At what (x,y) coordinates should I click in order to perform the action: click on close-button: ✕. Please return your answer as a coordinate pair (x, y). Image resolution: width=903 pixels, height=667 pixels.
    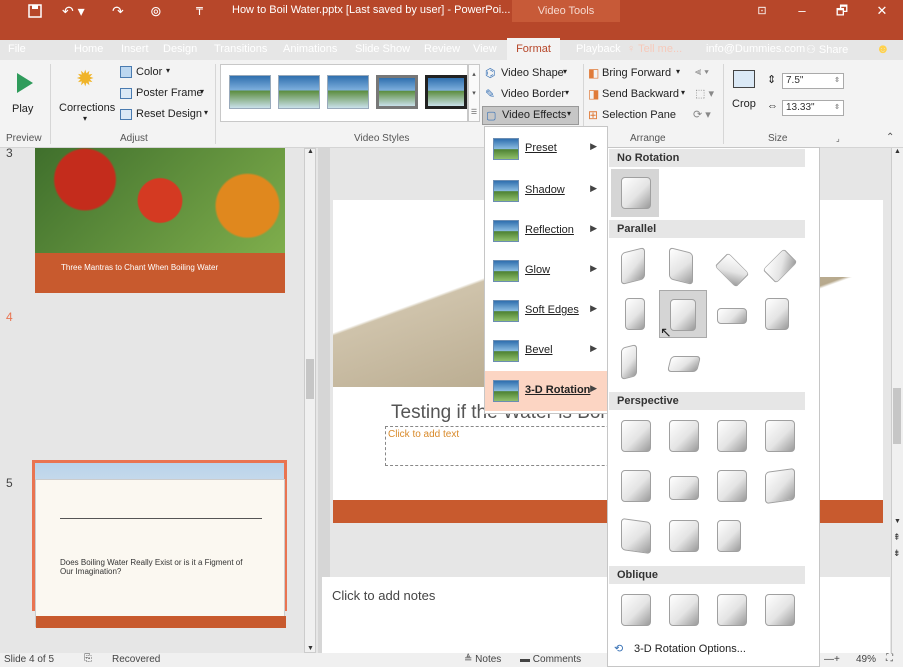
    Looking at the image, I should click on (882, 11).